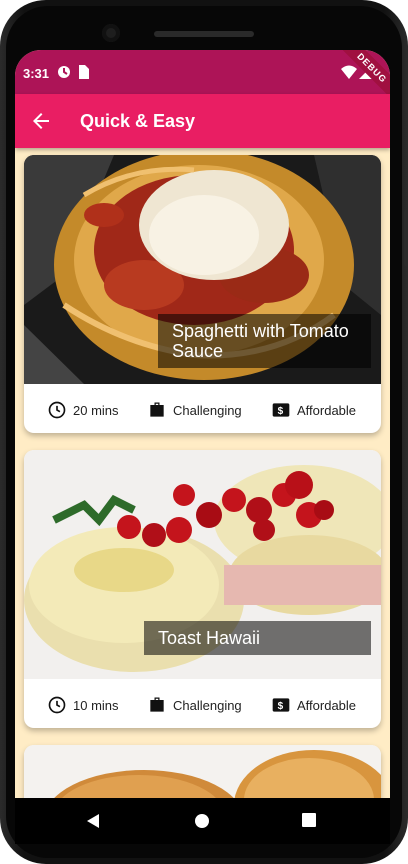  Describe the element at coordinates (202, 76) in the screenshot. I see `status-bar: 3:31 DEBUG` at that location.